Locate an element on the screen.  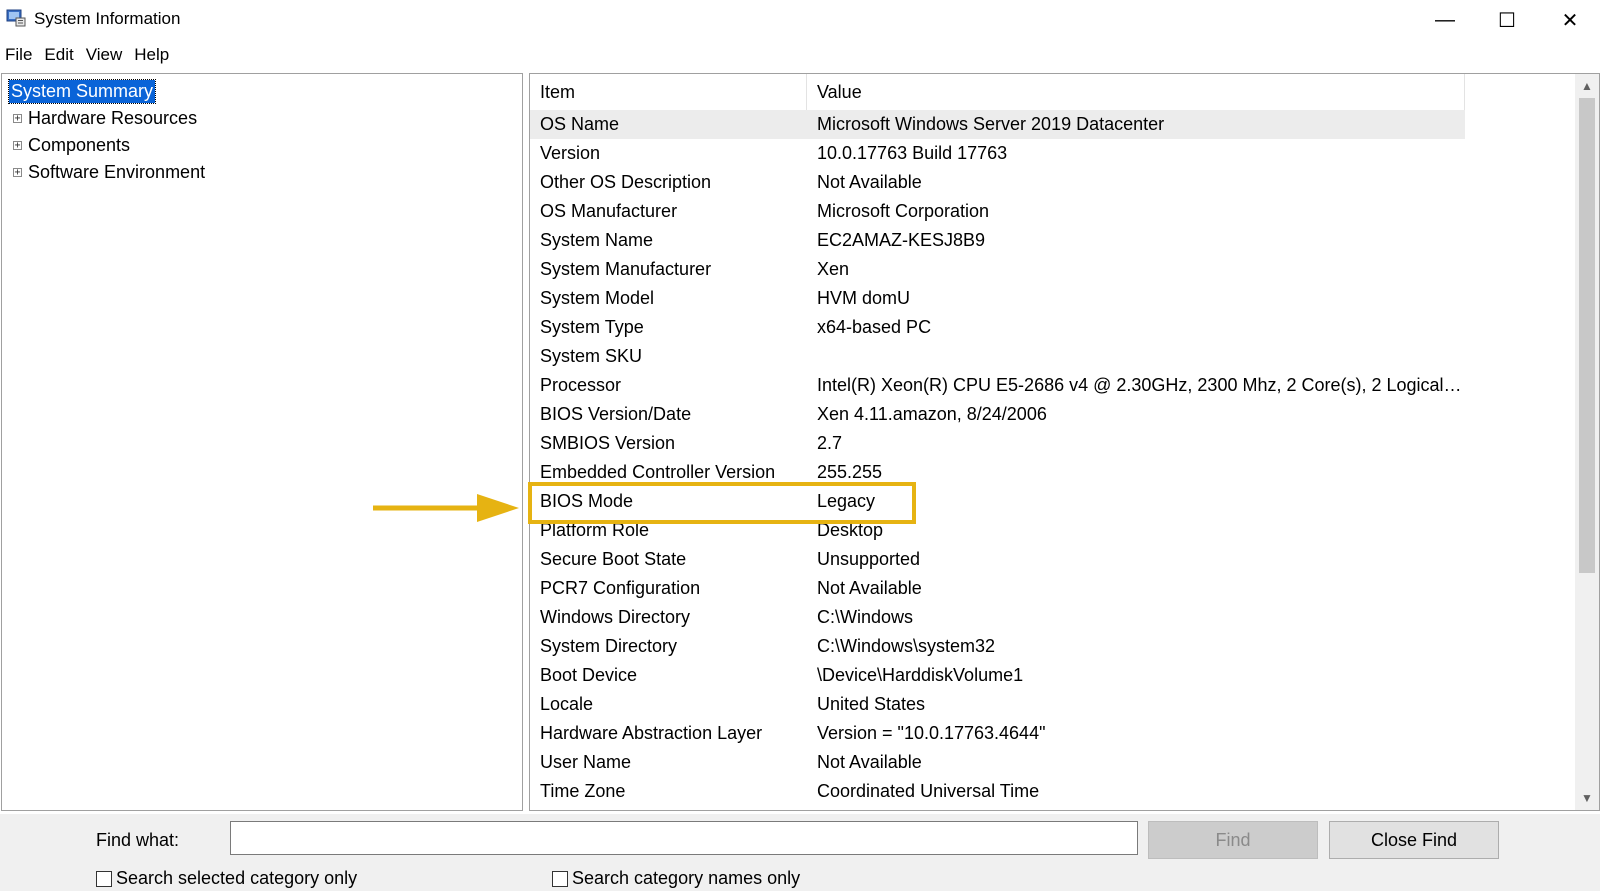
table-row: Locale United States is located at coordinates (997, 704).